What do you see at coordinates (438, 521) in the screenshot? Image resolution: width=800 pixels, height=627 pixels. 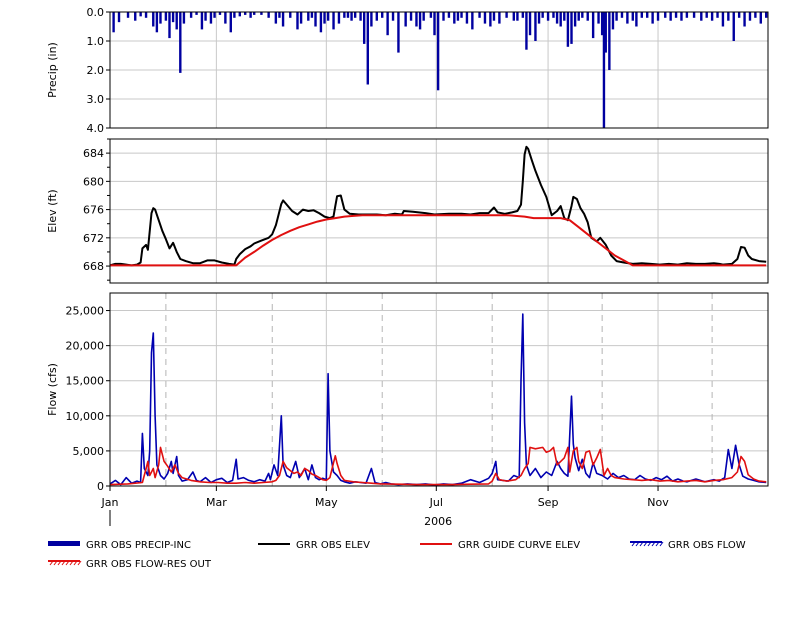 I see `x-year-label: 2006` at bounding box center [438, 521].